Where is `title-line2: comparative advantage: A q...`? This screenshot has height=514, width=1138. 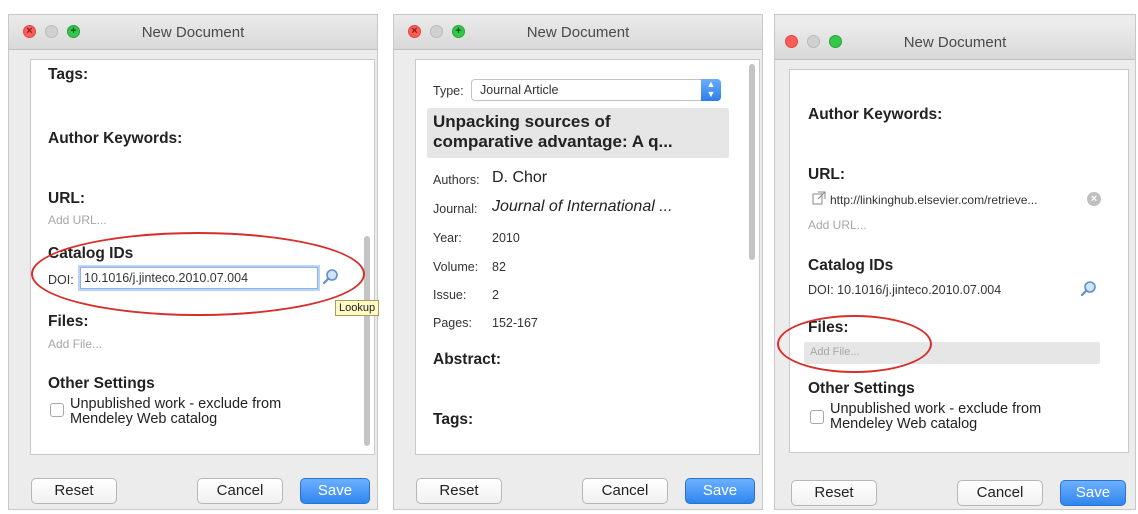
title-line2: comparative advantage: A q... is located at coordinates (553, 141).